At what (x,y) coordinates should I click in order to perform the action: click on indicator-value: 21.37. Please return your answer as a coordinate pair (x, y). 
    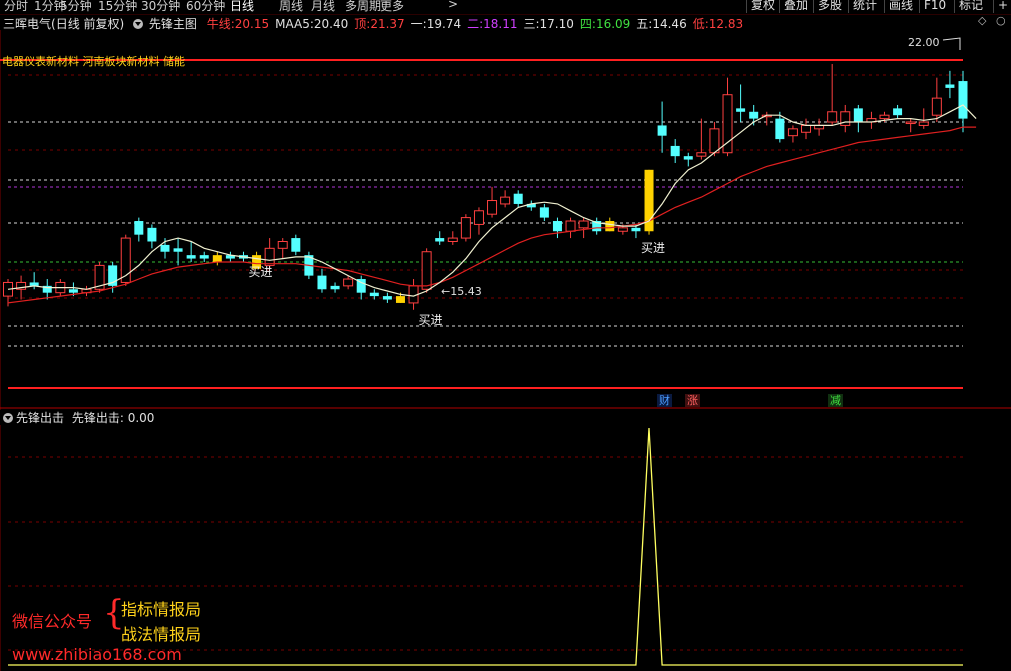
    Looking at the image, I should click on (387, 24).